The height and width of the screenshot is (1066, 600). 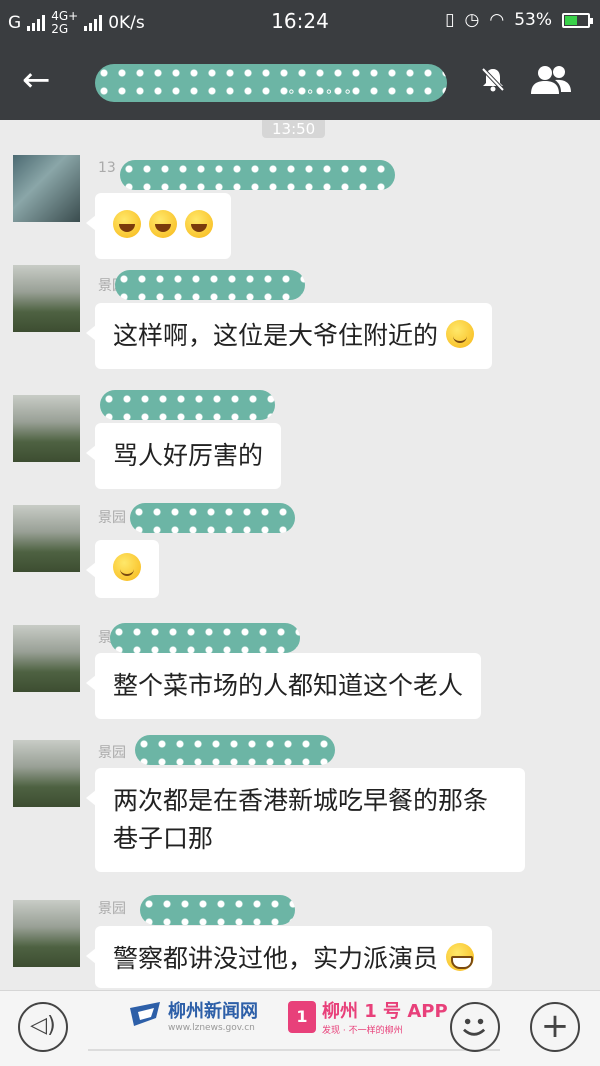 I want to click on message-text: 骂人好厉害的, so click(x=188, y=455).